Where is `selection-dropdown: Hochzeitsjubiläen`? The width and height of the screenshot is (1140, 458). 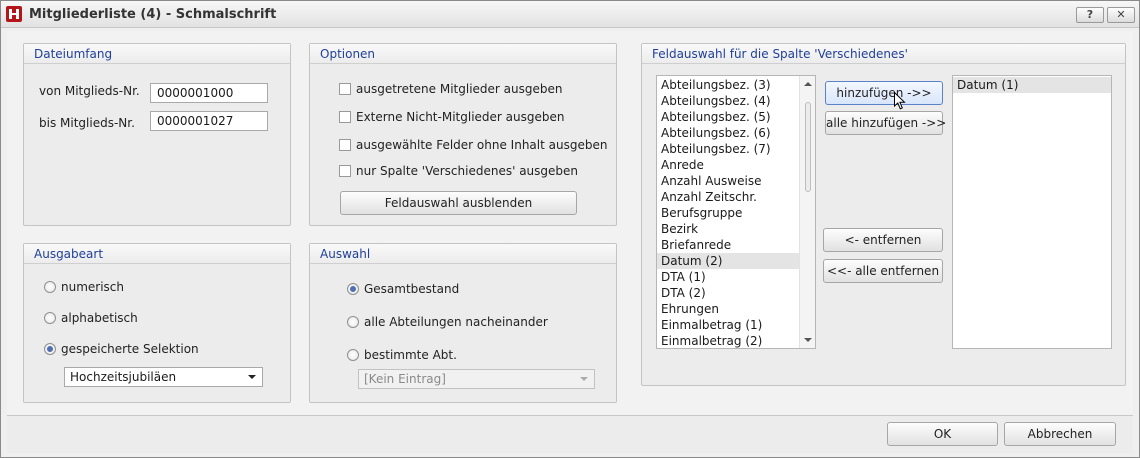
selection-dropdown: Hochzeitsjubiläen is located at coordinates (163, 377).